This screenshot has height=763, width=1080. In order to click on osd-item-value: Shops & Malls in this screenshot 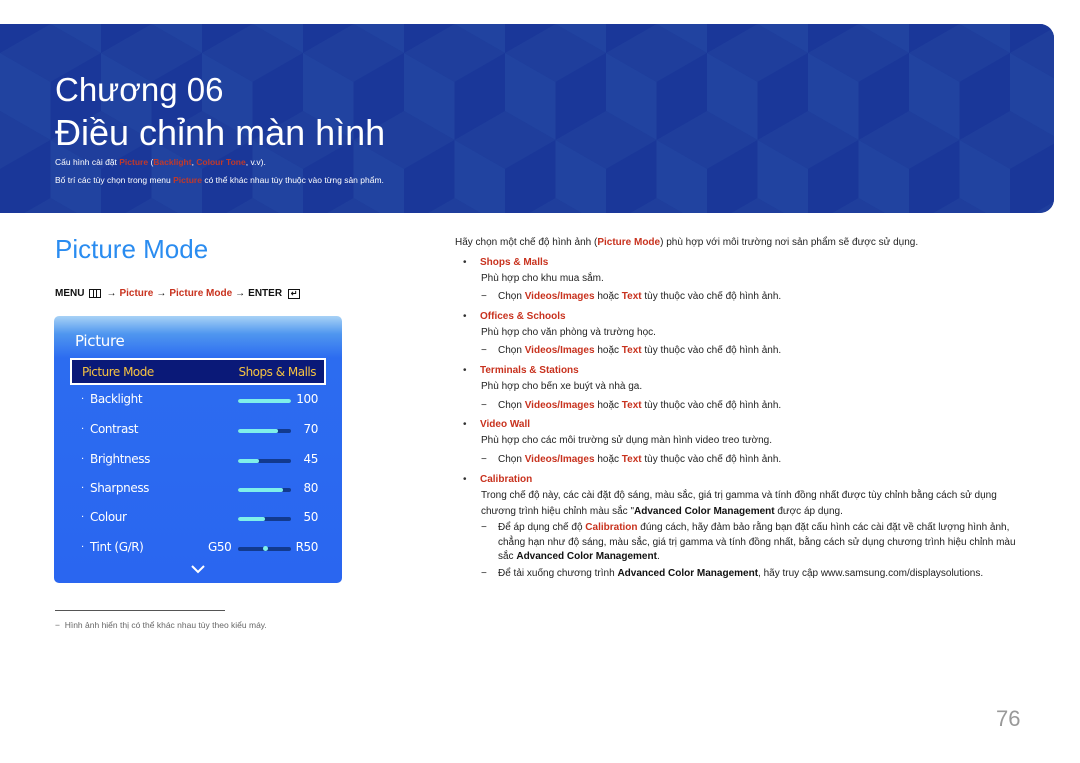, I will do `click(277, 371)`.